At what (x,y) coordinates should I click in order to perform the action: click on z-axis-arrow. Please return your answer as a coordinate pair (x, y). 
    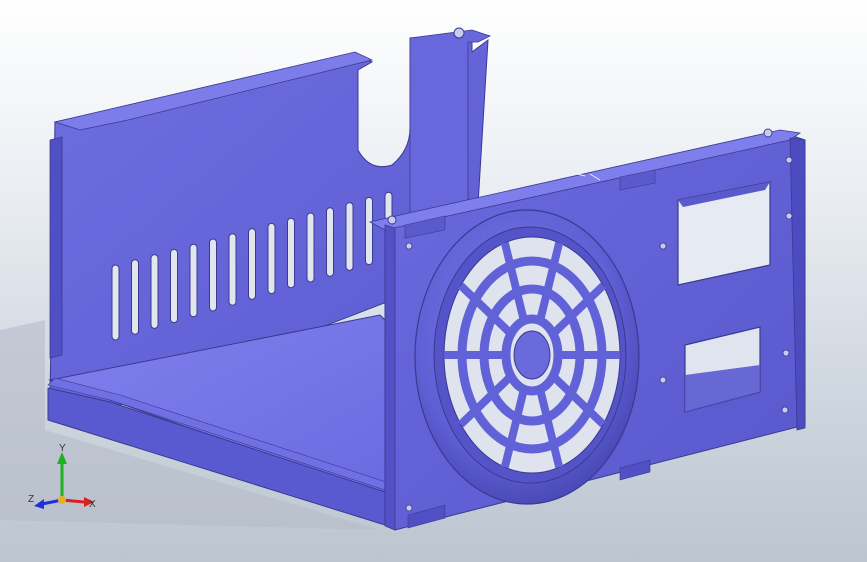
    Looking at the image, I should click on (39, 504).